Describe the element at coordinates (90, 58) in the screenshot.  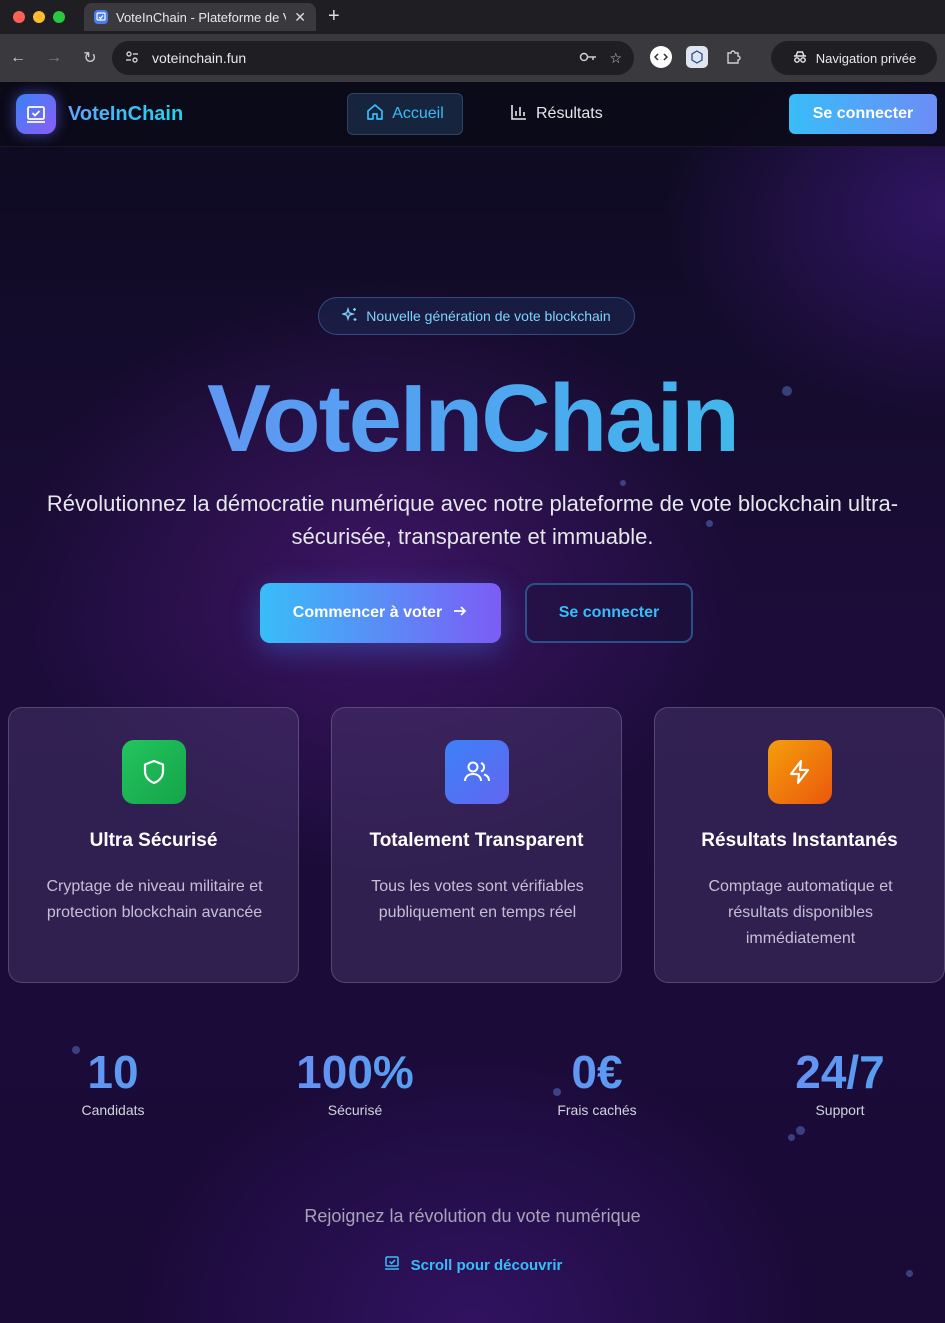
I see `reload-icon: ↻` at that location.